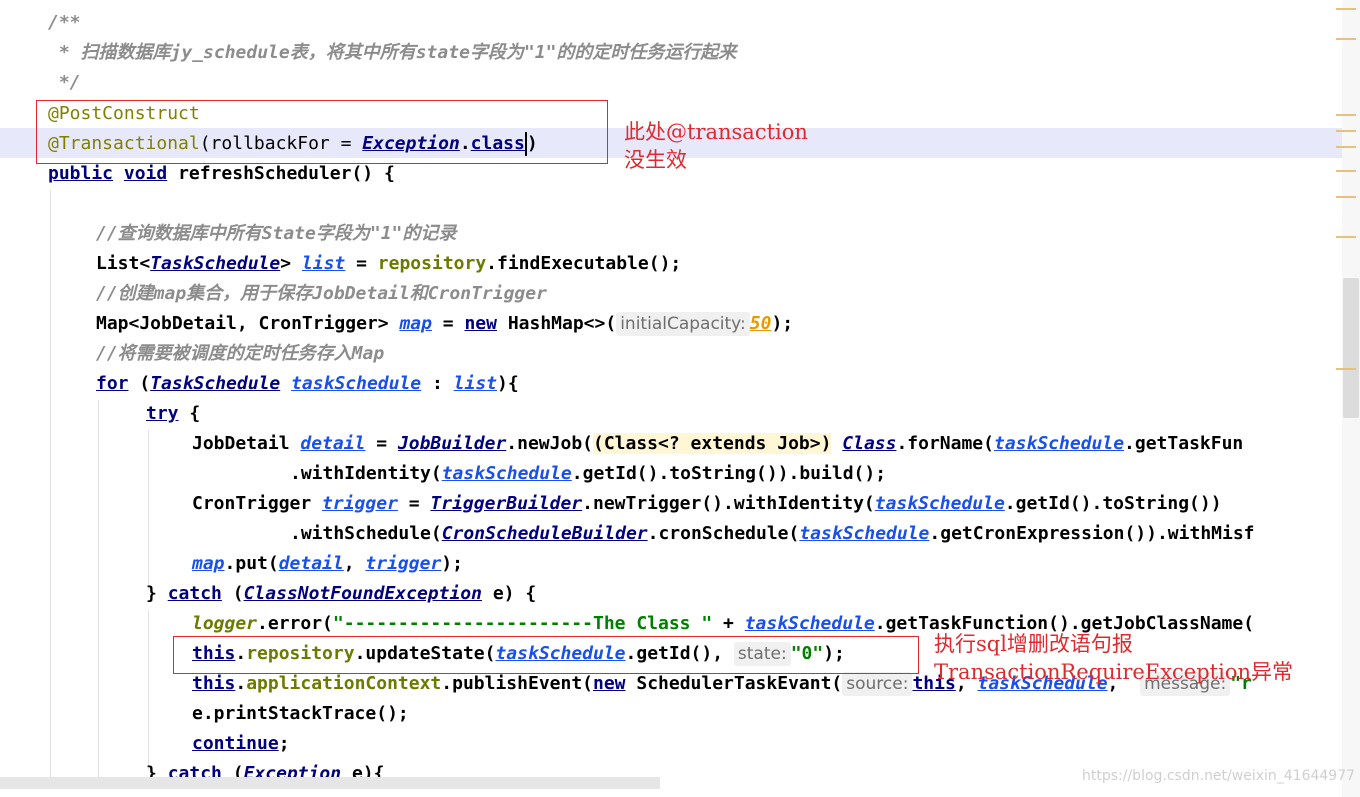 The width and height of the screenshot is (1360, 797). Describe the element at coordinates (64, 82) in the screenshot. I see `code-line: */` at that location.